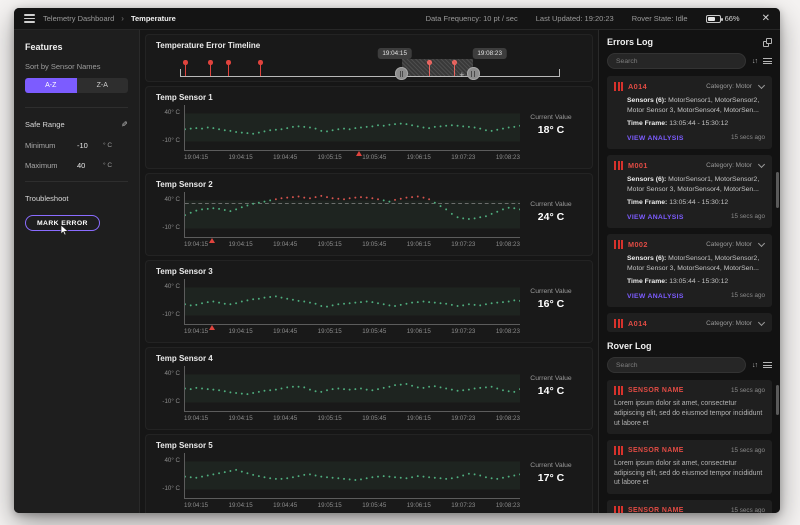 The height and width of the screenshot is (525, 800). I want to click on error-category: Category: Motor, so click(729, 166).